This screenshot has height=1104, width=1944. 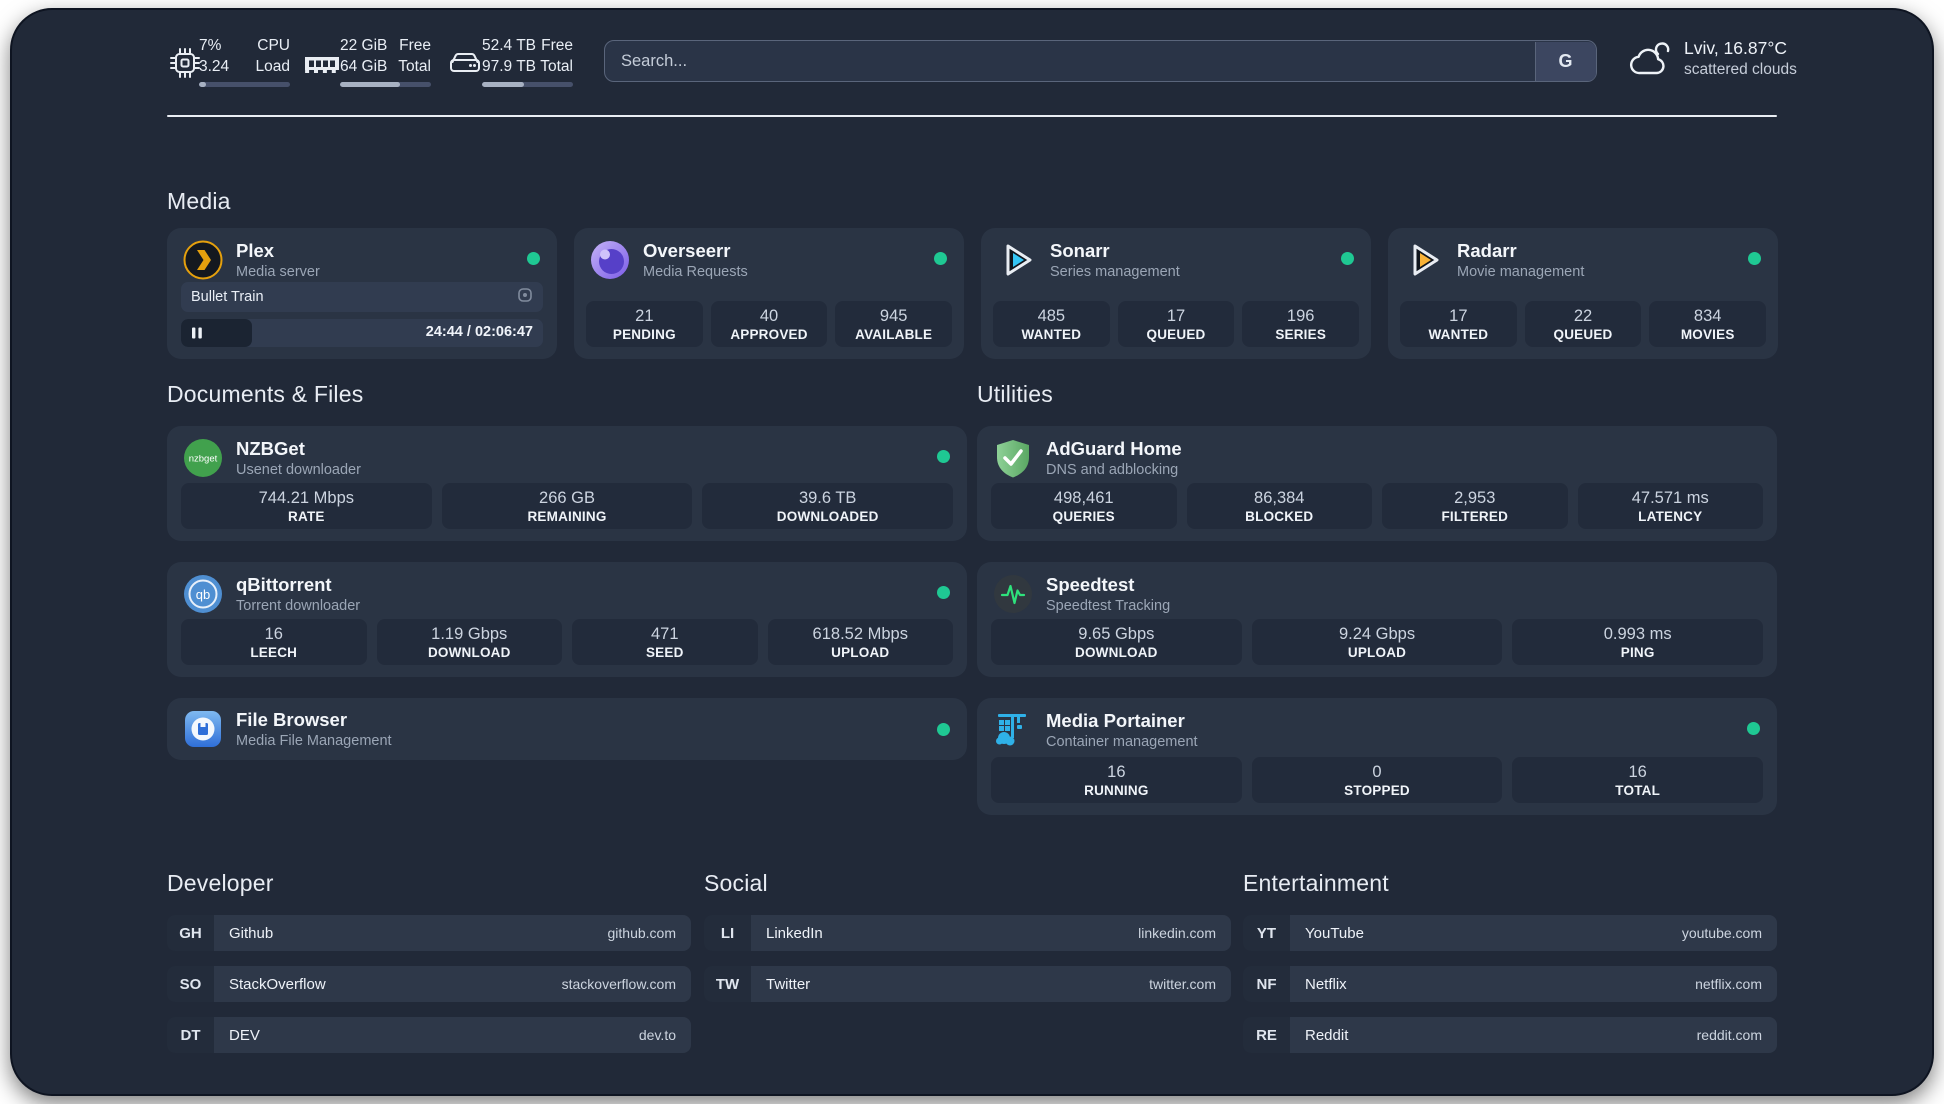 I want to click on plex-now-playing: Bullet Train 24:44 / 02:06:47, so click(x=362, y=314).